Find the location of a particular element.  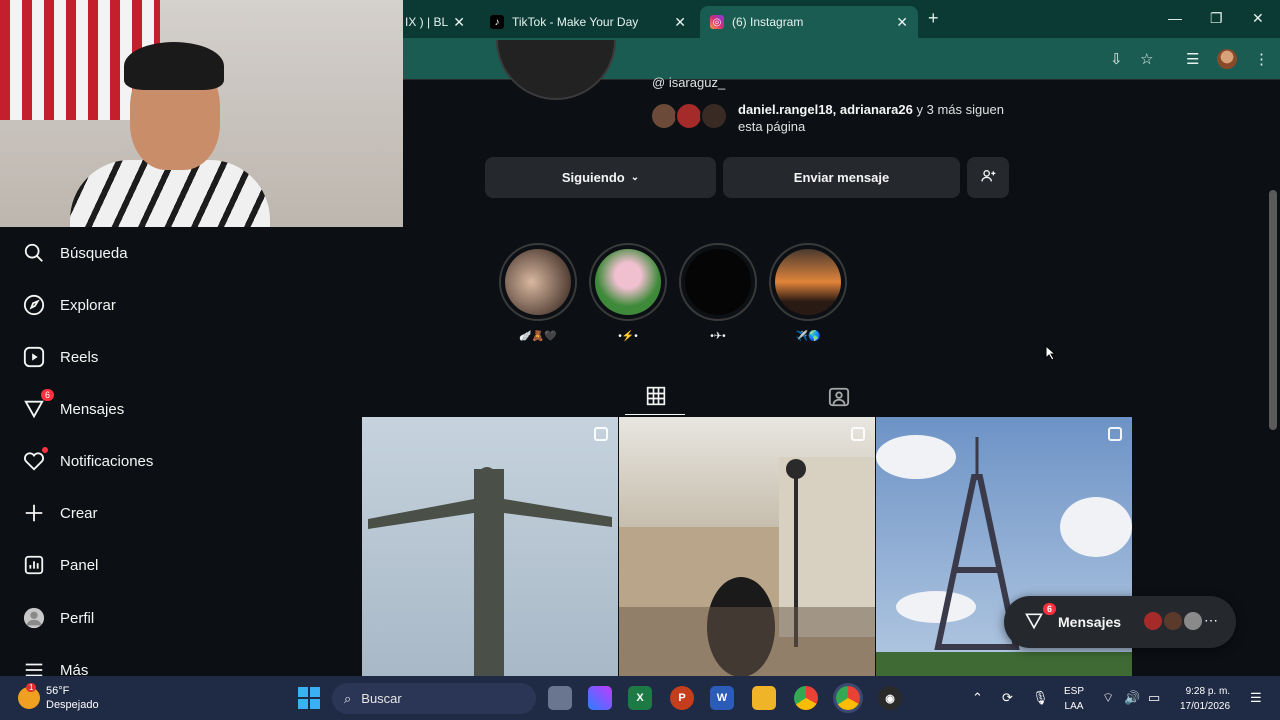

suggest-users-button is located at coordinates (988, 177).